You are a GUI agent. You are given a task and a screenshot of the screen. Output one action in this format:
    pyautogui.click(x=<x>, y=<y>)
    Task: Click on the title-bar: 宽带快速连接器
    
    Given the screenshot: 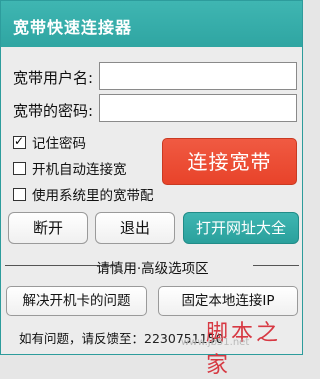 What is the action you would take?
    pyautogui.click(x=151, y=24)
    